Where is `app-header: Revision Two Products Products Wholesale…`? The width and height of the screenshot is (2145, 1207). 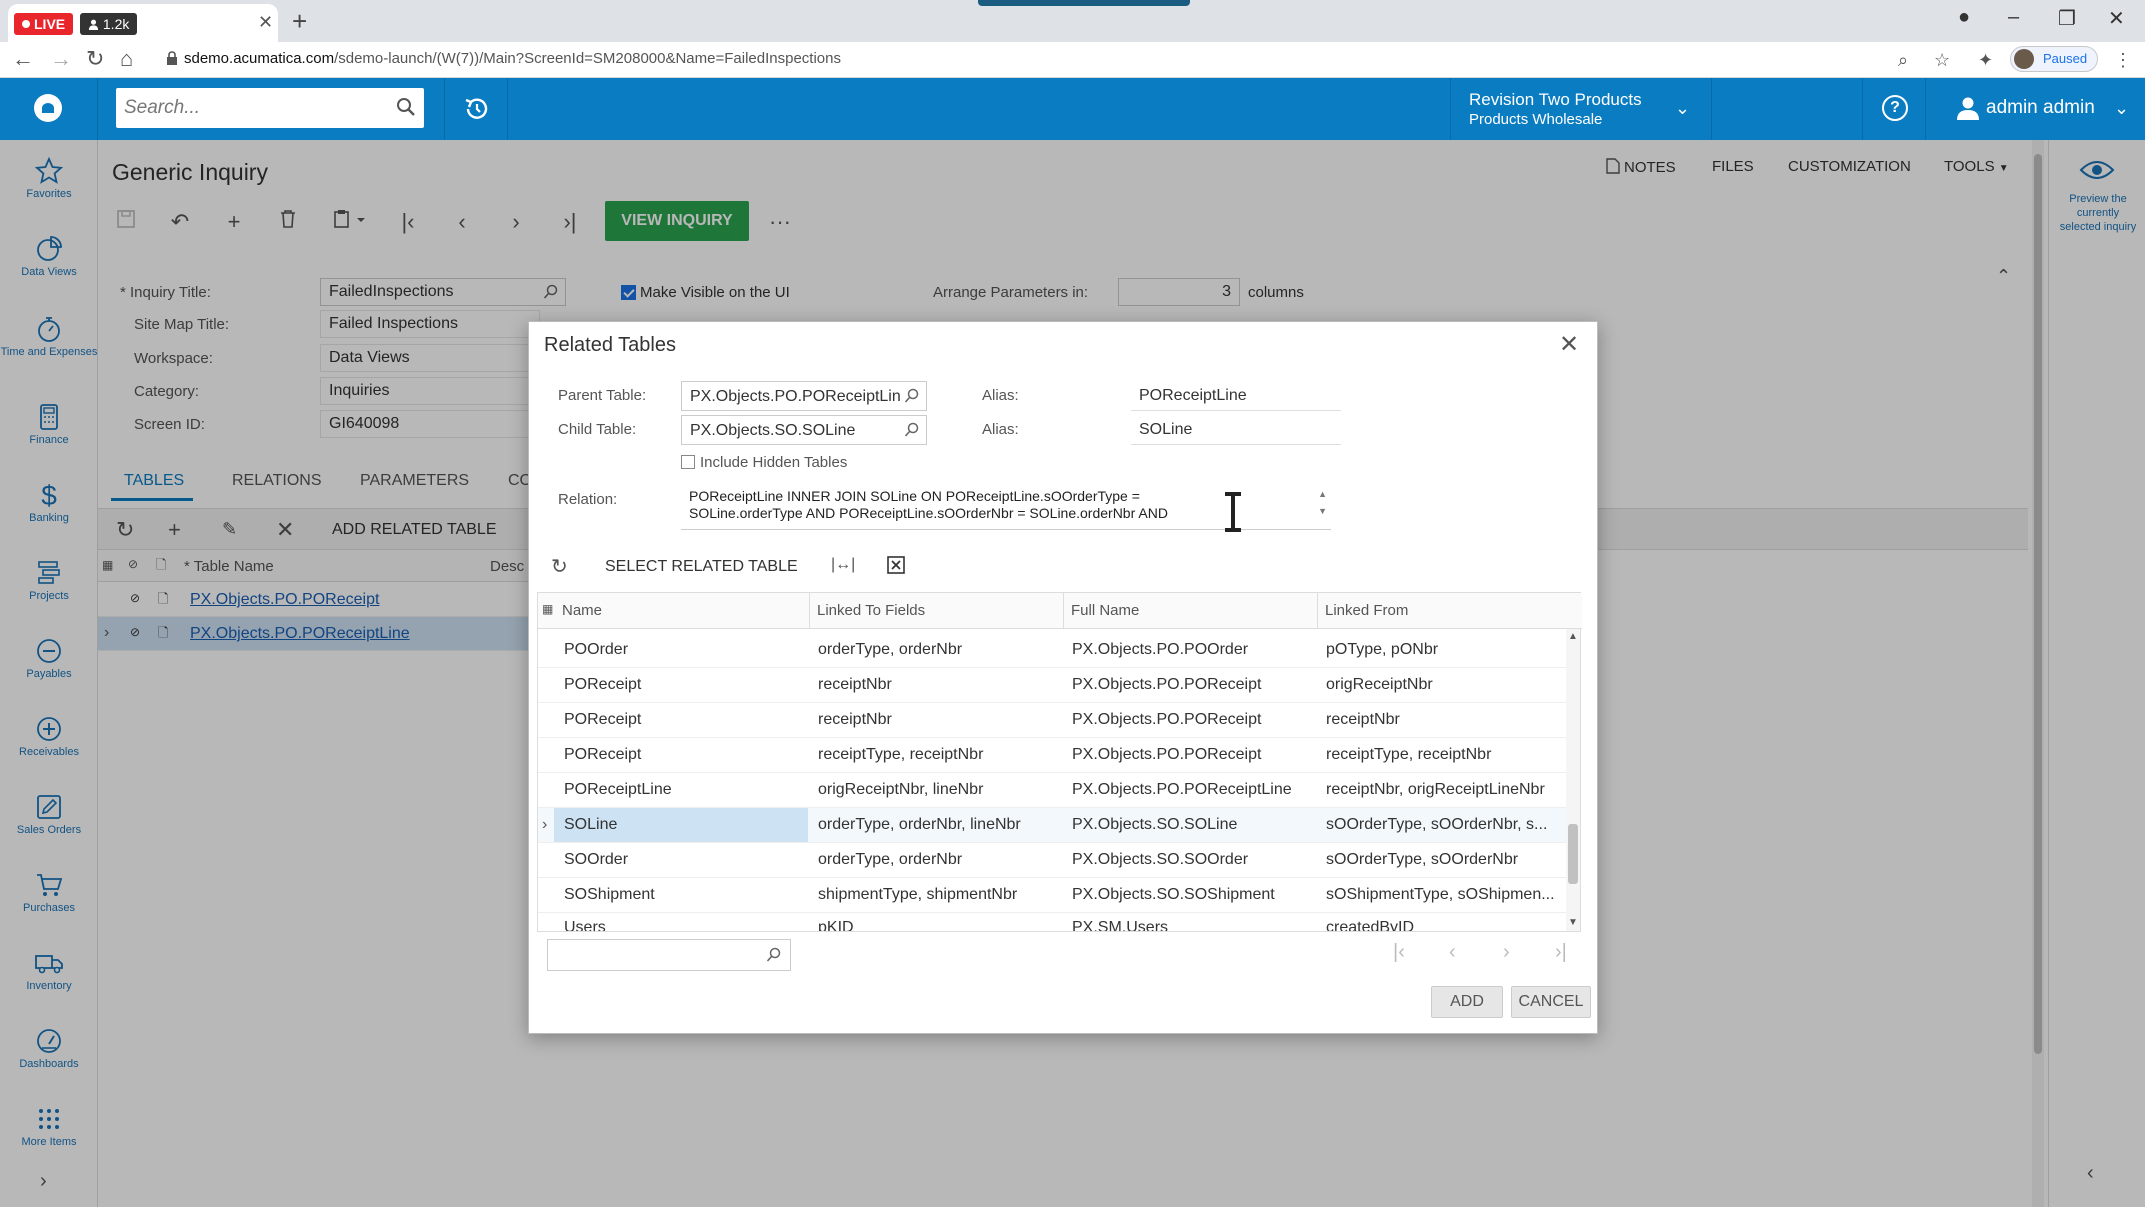
app-header: Revision Two Products Products Wholesale… is located at coordinates (1072, 109).